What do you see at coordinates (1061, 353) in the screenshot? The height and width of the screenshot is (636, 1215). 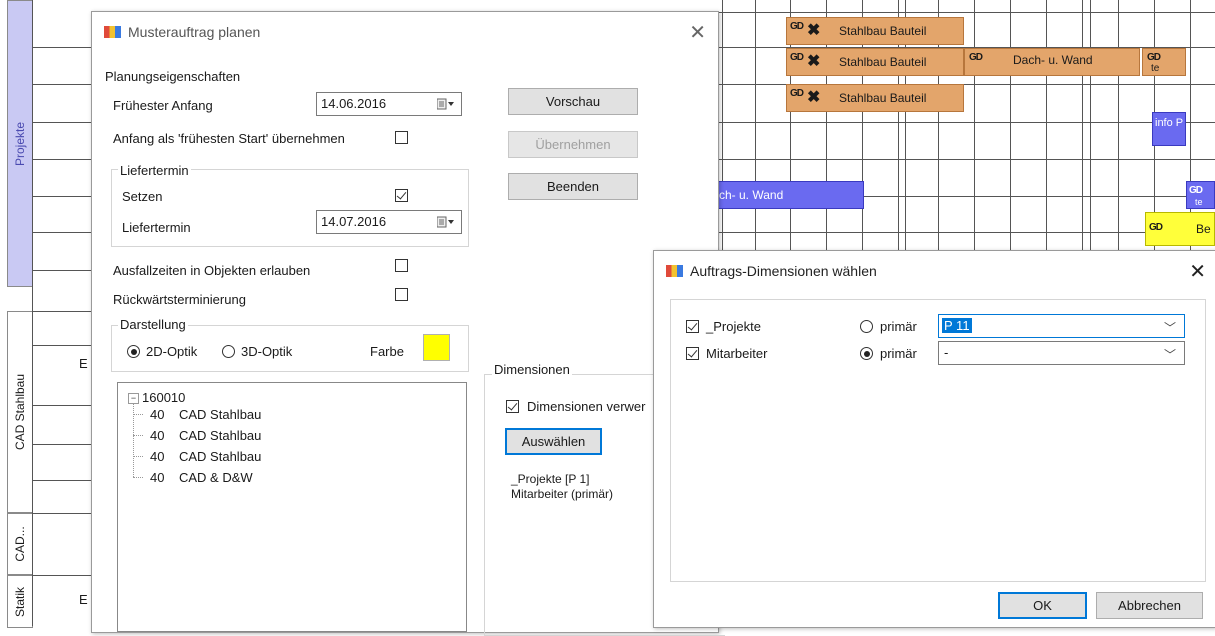 I see `dimension-mitarbeiter-select: - ﹀` at bounding box center [1061, 353].